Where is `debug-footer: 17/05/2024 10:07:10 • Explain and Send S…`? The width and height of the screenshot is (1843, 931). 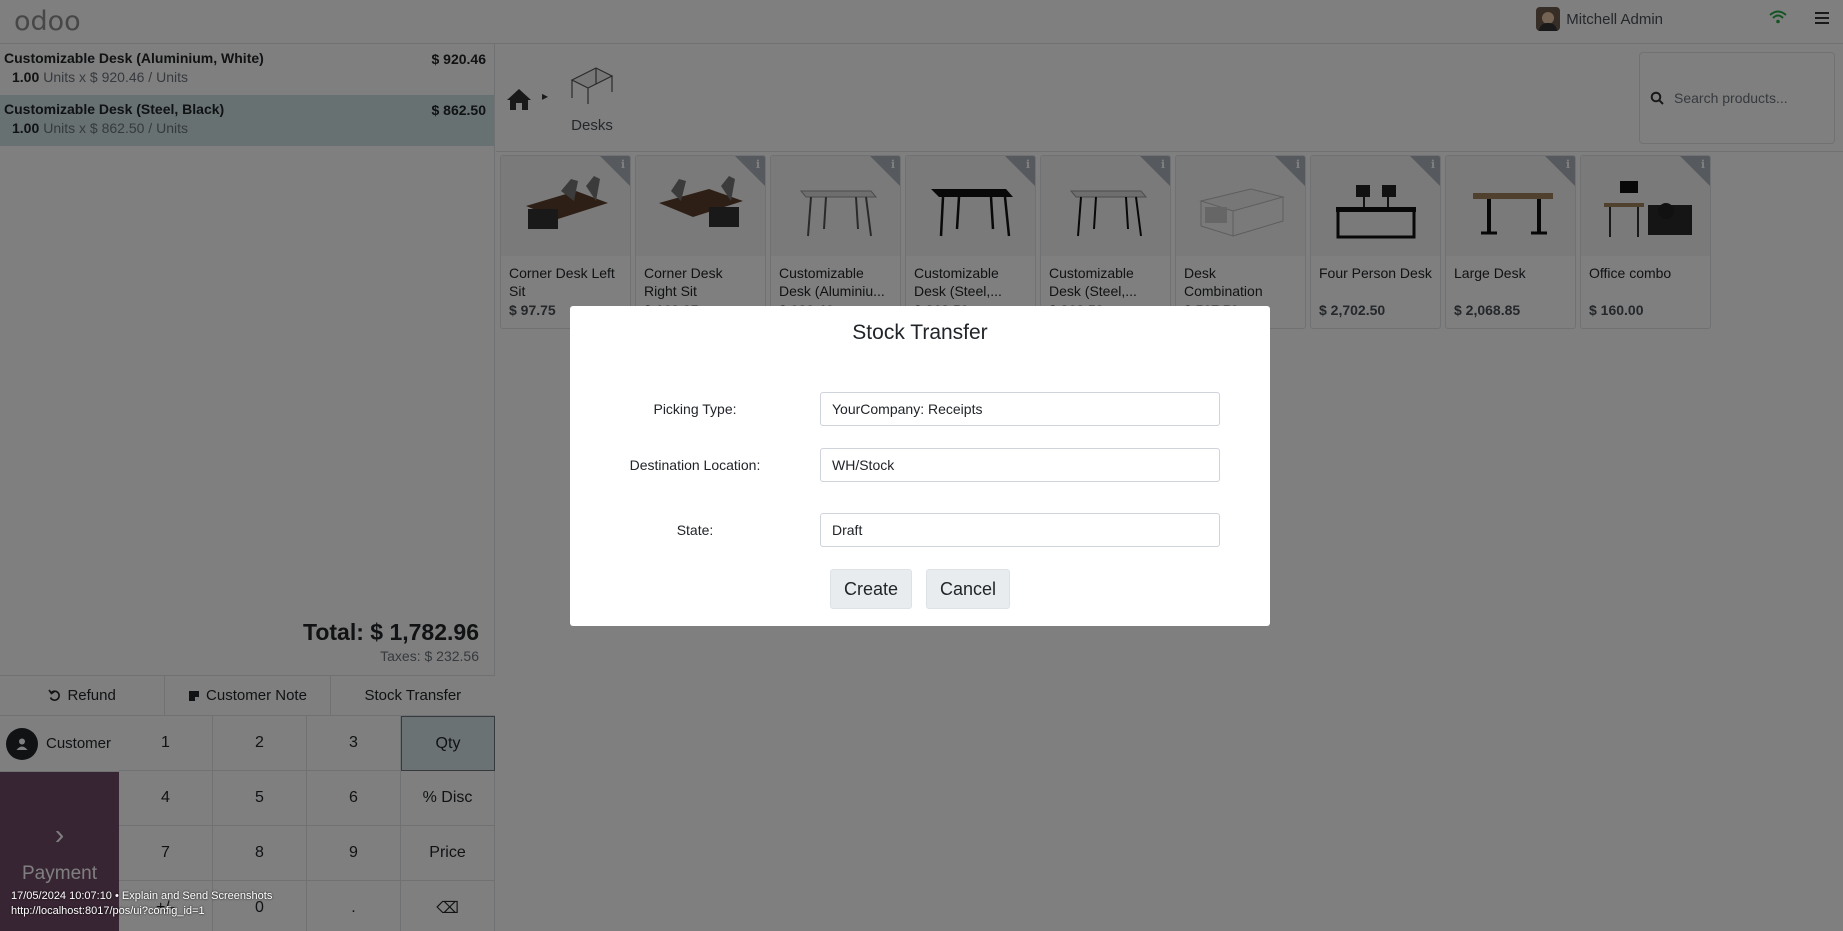
debug-footer: 17/05/2024 10:07:10 • Explain and Send S… is located at coordinates (141, 904).